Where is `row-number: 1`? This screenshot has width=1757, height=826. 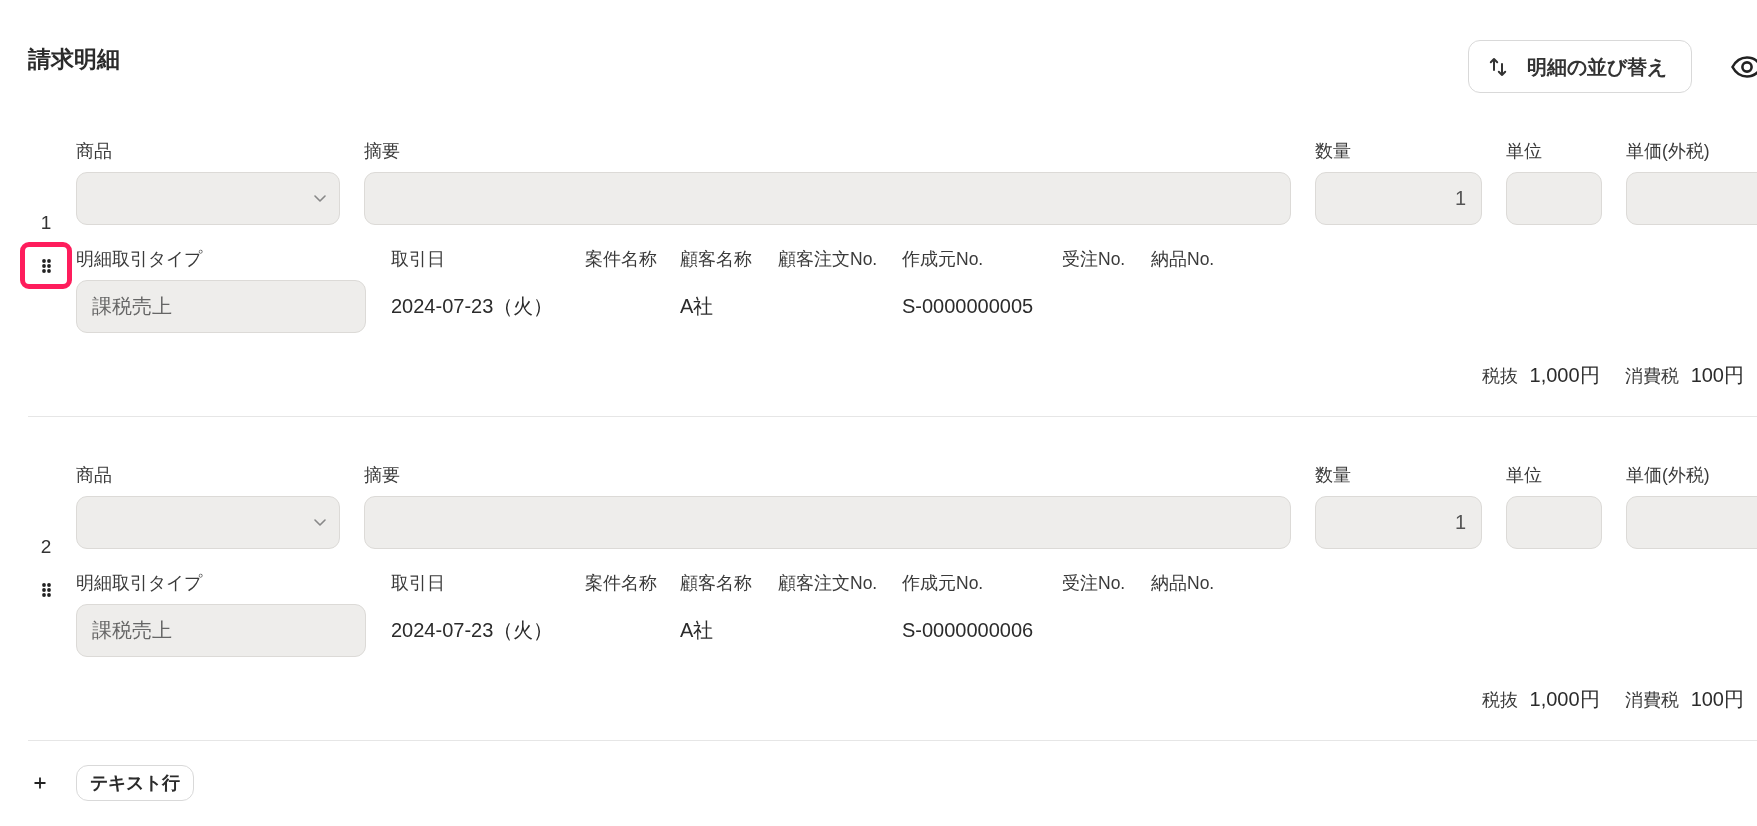
row-number: 1 is located at coordinates (46, 223).